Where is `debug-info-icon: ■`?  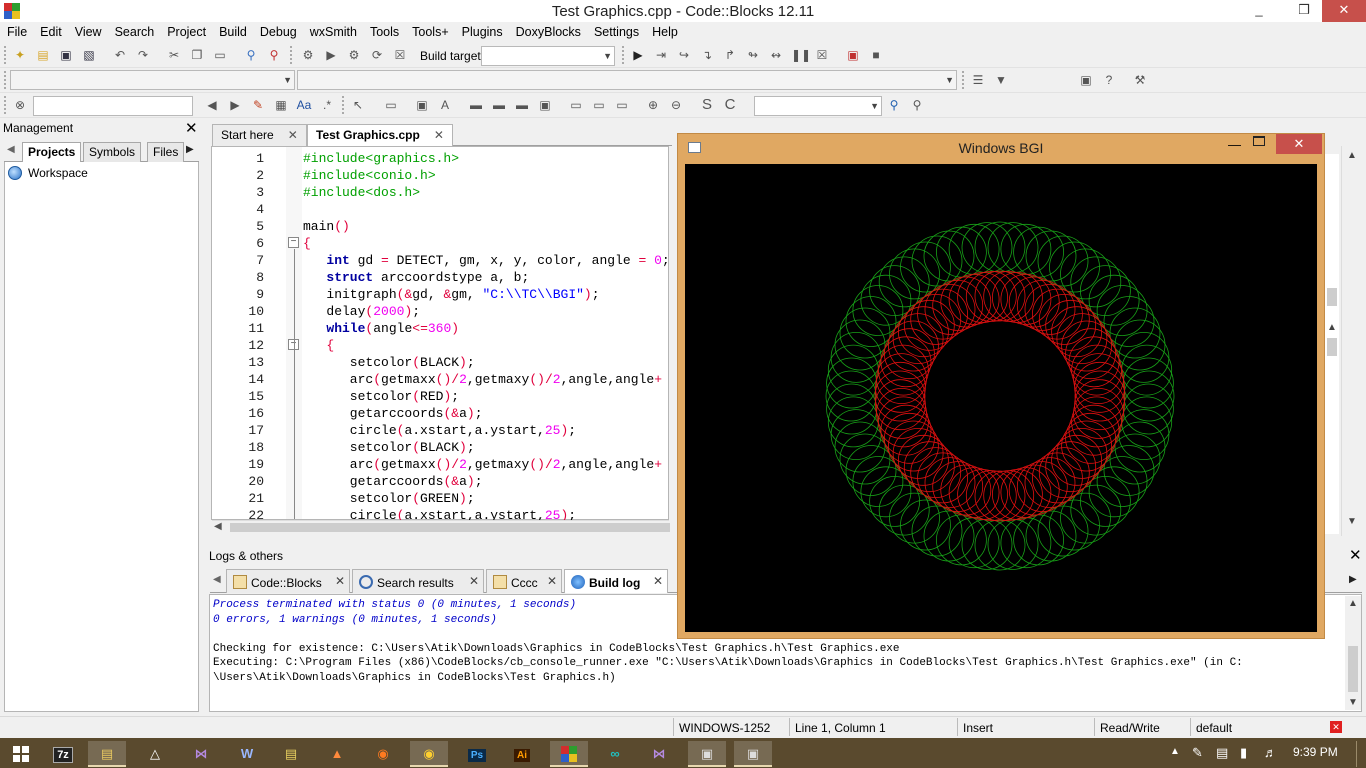 debug-info-icon: ■ is located at coordinates (876, 55).